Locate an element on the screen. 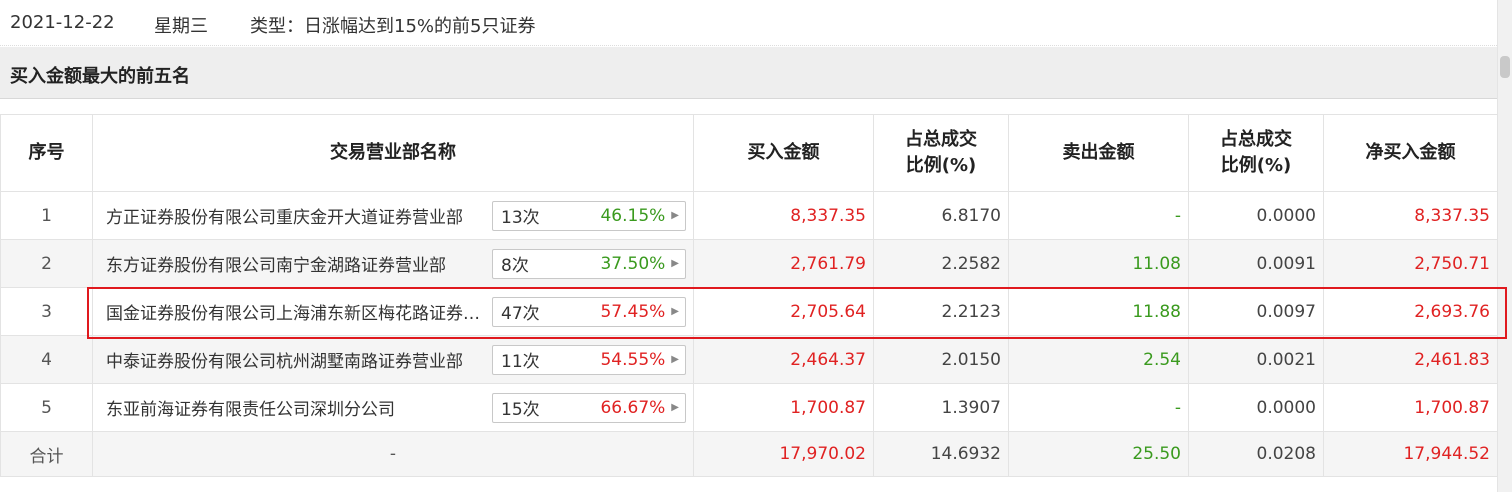 The image size is (1512, 492). row-index: 1 is located at coordinates (46, 215).